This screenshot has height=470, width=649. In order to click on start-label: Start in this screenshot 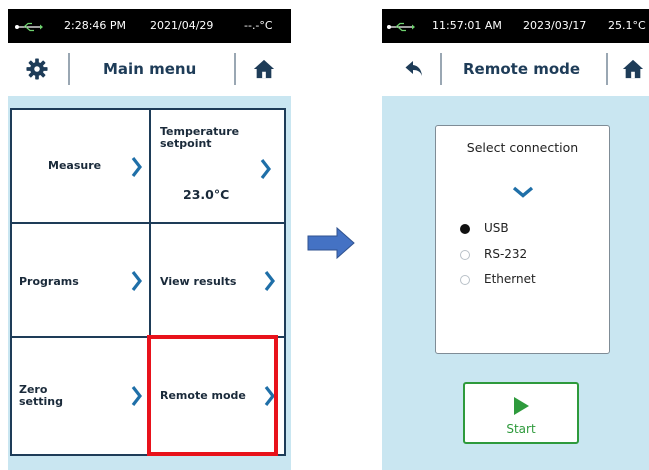, I will do `click(521, 429)`.